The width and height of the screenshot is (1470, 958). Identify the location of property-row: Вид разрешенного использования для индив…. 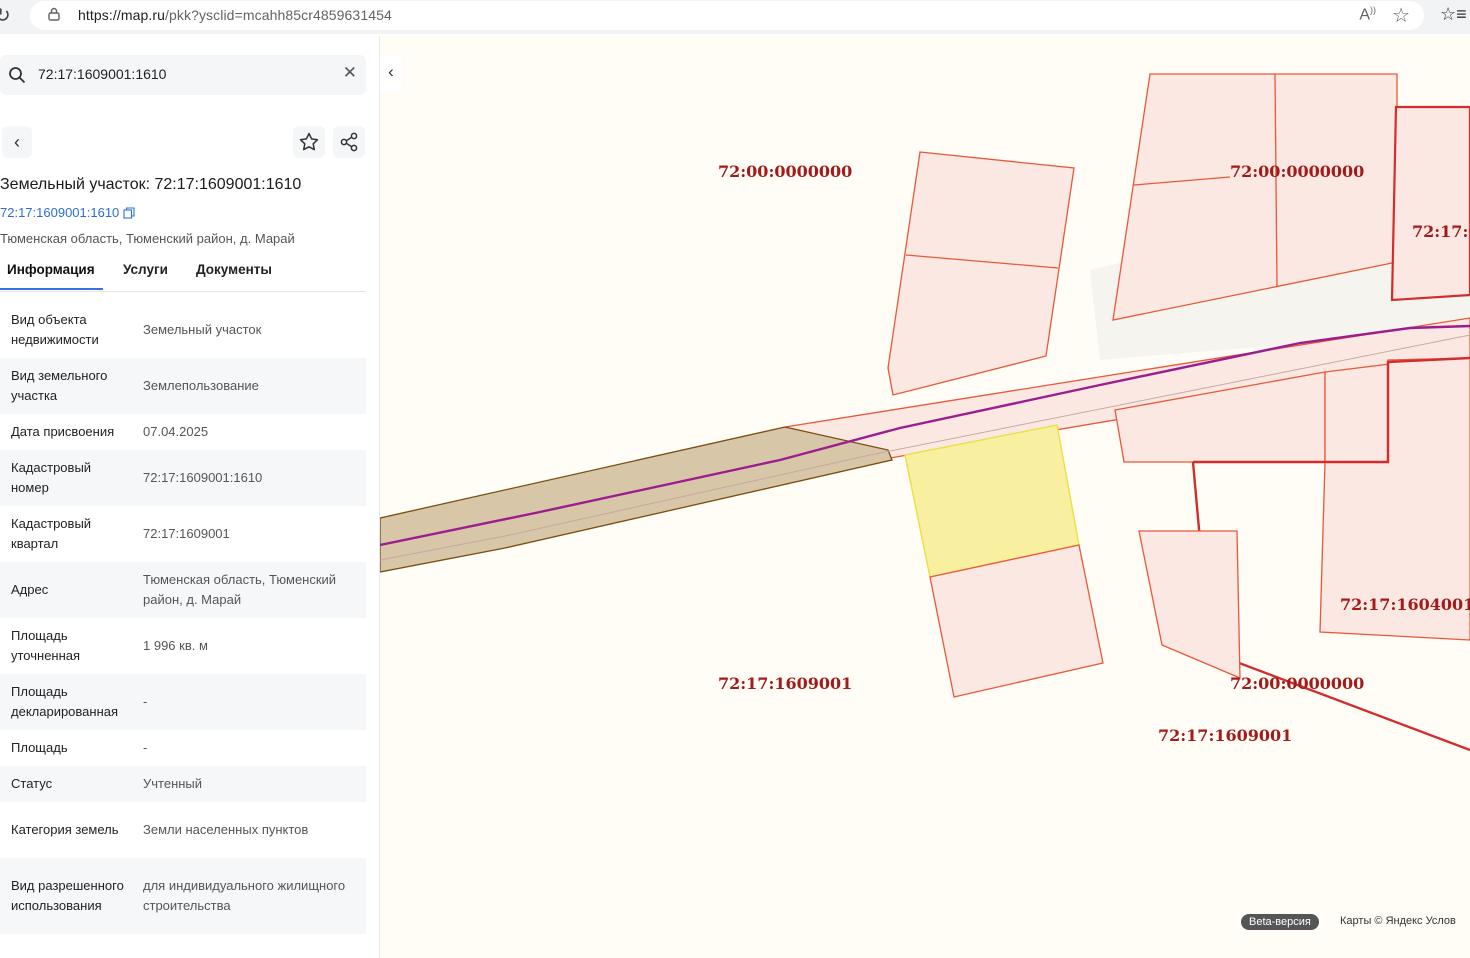
(183, 896).